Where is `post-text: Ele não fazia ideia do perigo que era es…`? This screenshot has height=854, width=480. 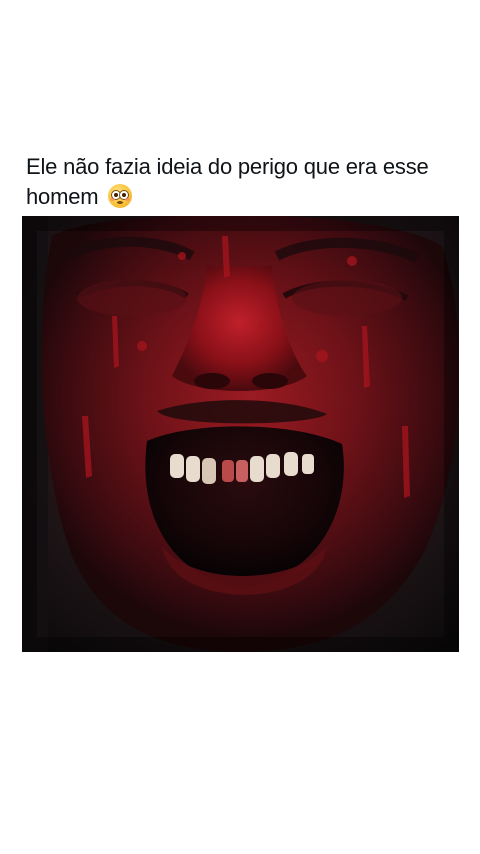 post-text: Ele não fazia ideia do perigo que era es… is located at coordinates (246, 182).